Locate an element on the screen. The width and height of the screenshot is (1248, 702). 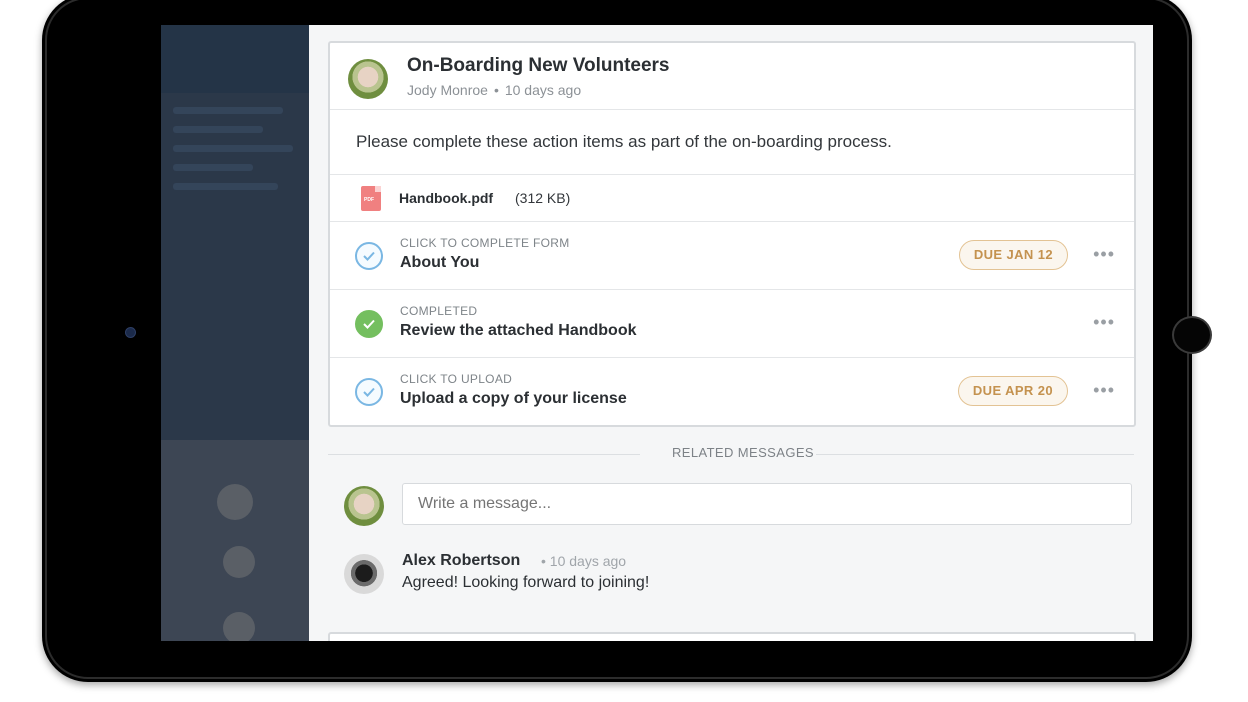
background-app-header is located at coordinates (235, 59).